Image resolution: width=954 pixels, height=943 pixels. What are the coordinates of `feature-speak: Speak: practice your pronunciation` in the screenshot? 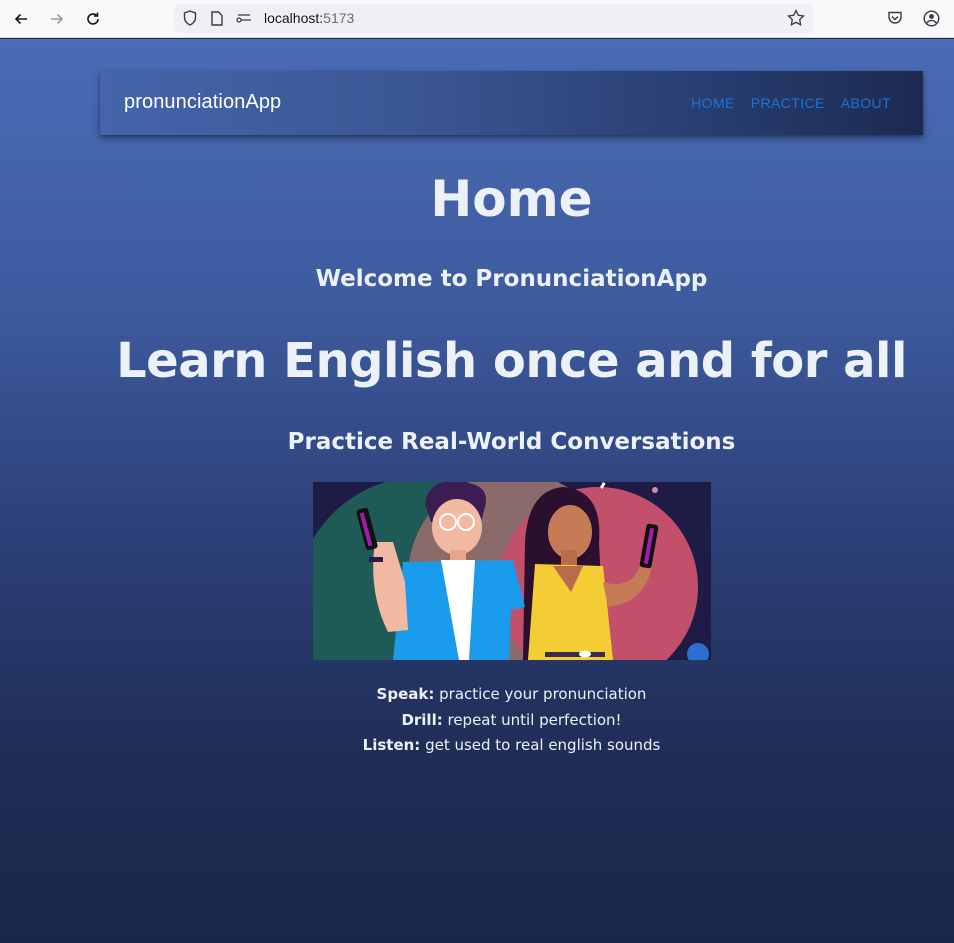 It's located at (511, 695).